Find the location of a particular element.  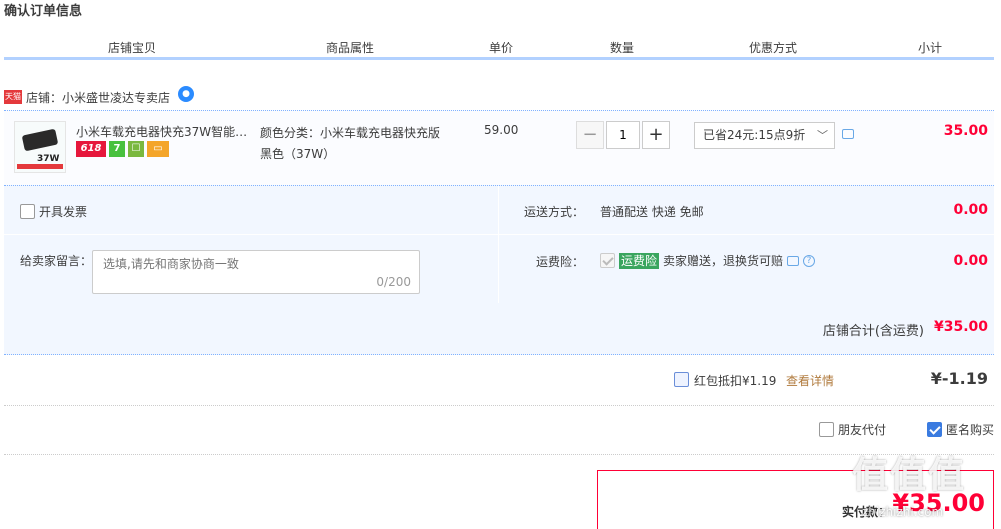

help-icon: ? is located at coordinates (809, 260).